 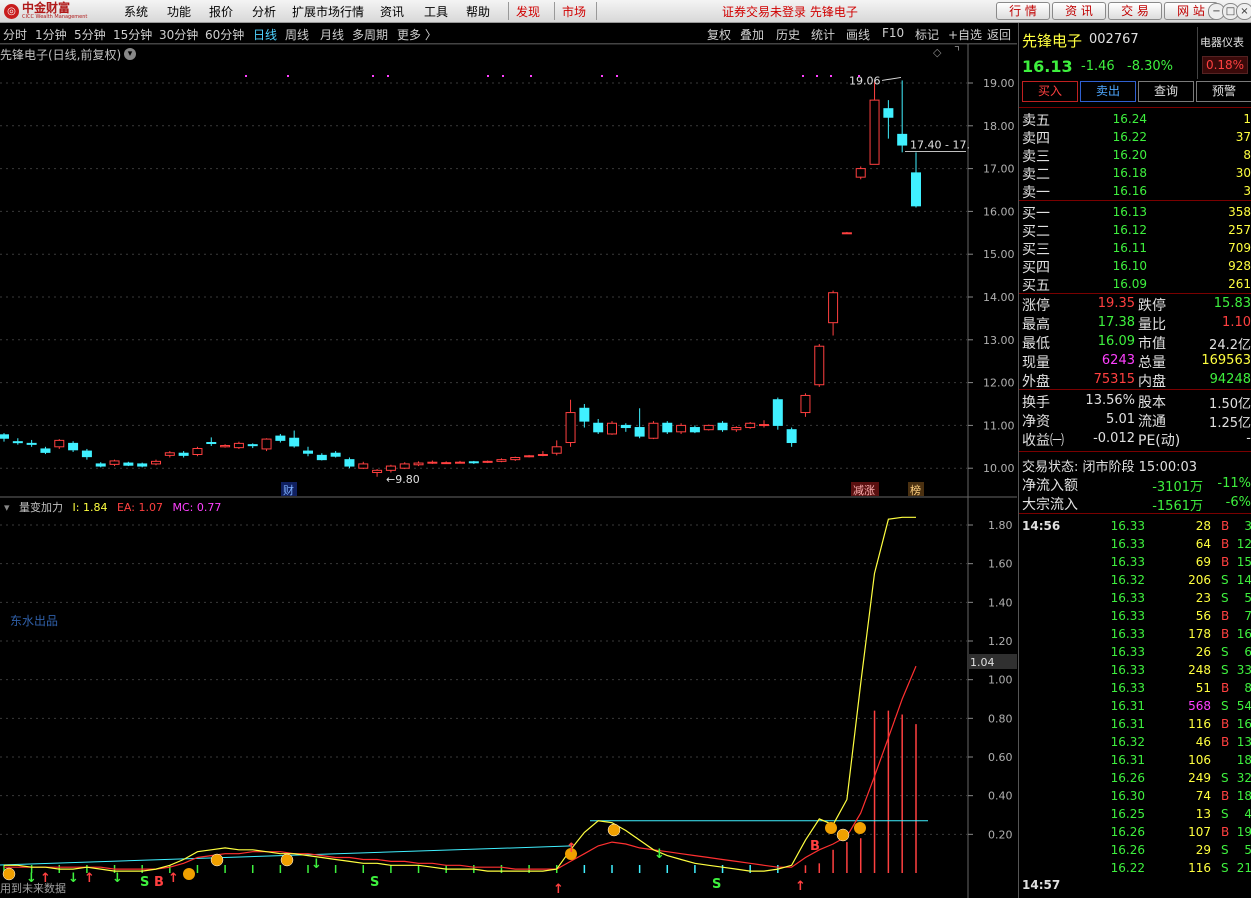 I want to click on tick-side: B, so click(x=1225, y=634).